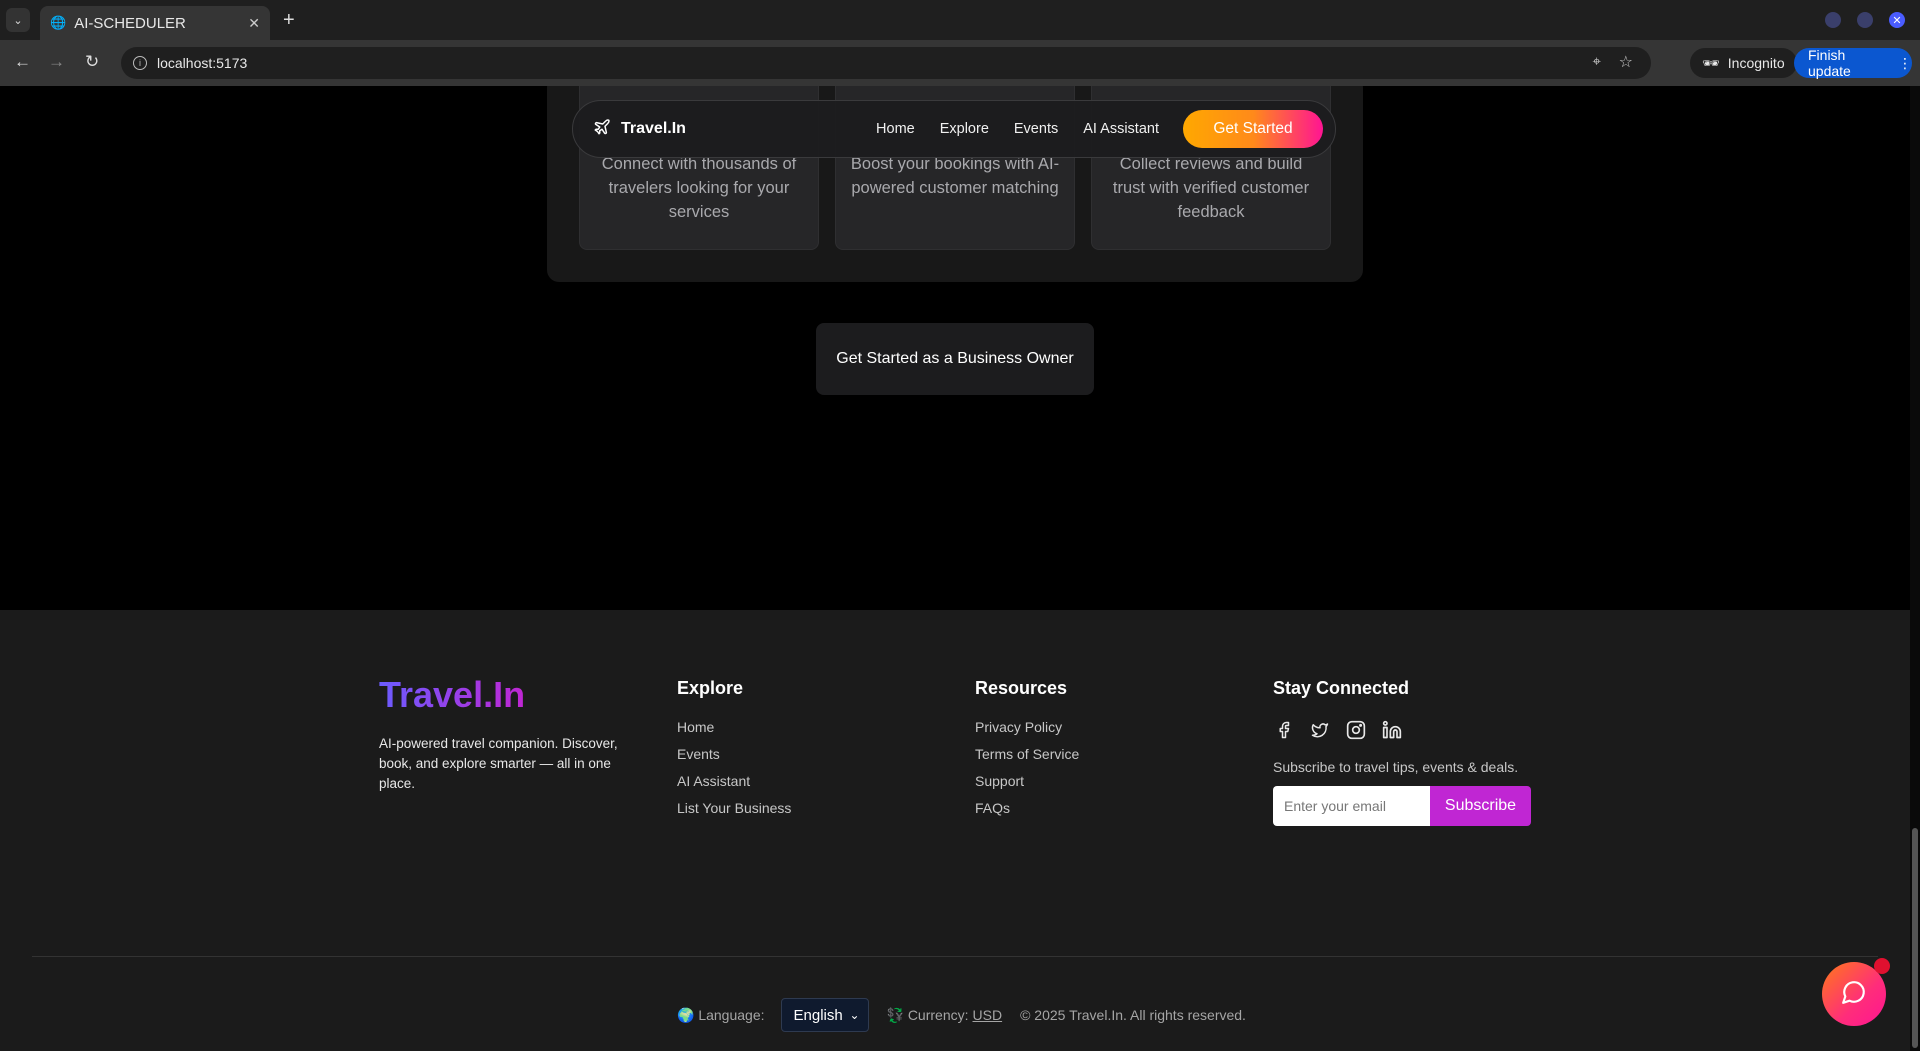 The image size is (1920, 1051). I want to click on footer-link-terms: Terms of Service, so click(1027, 754).